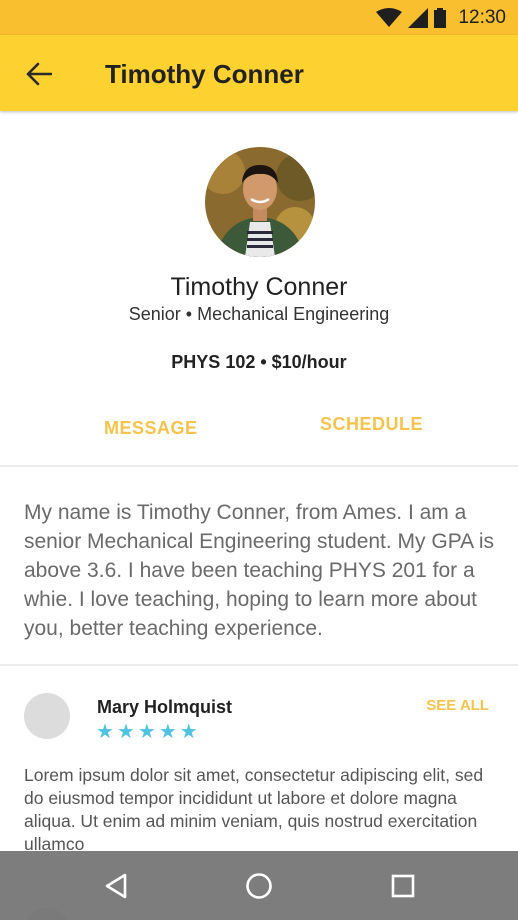 The height and width of the screenshot is (920, 518). I want to click on nav-back-icon, so click(116, 886).